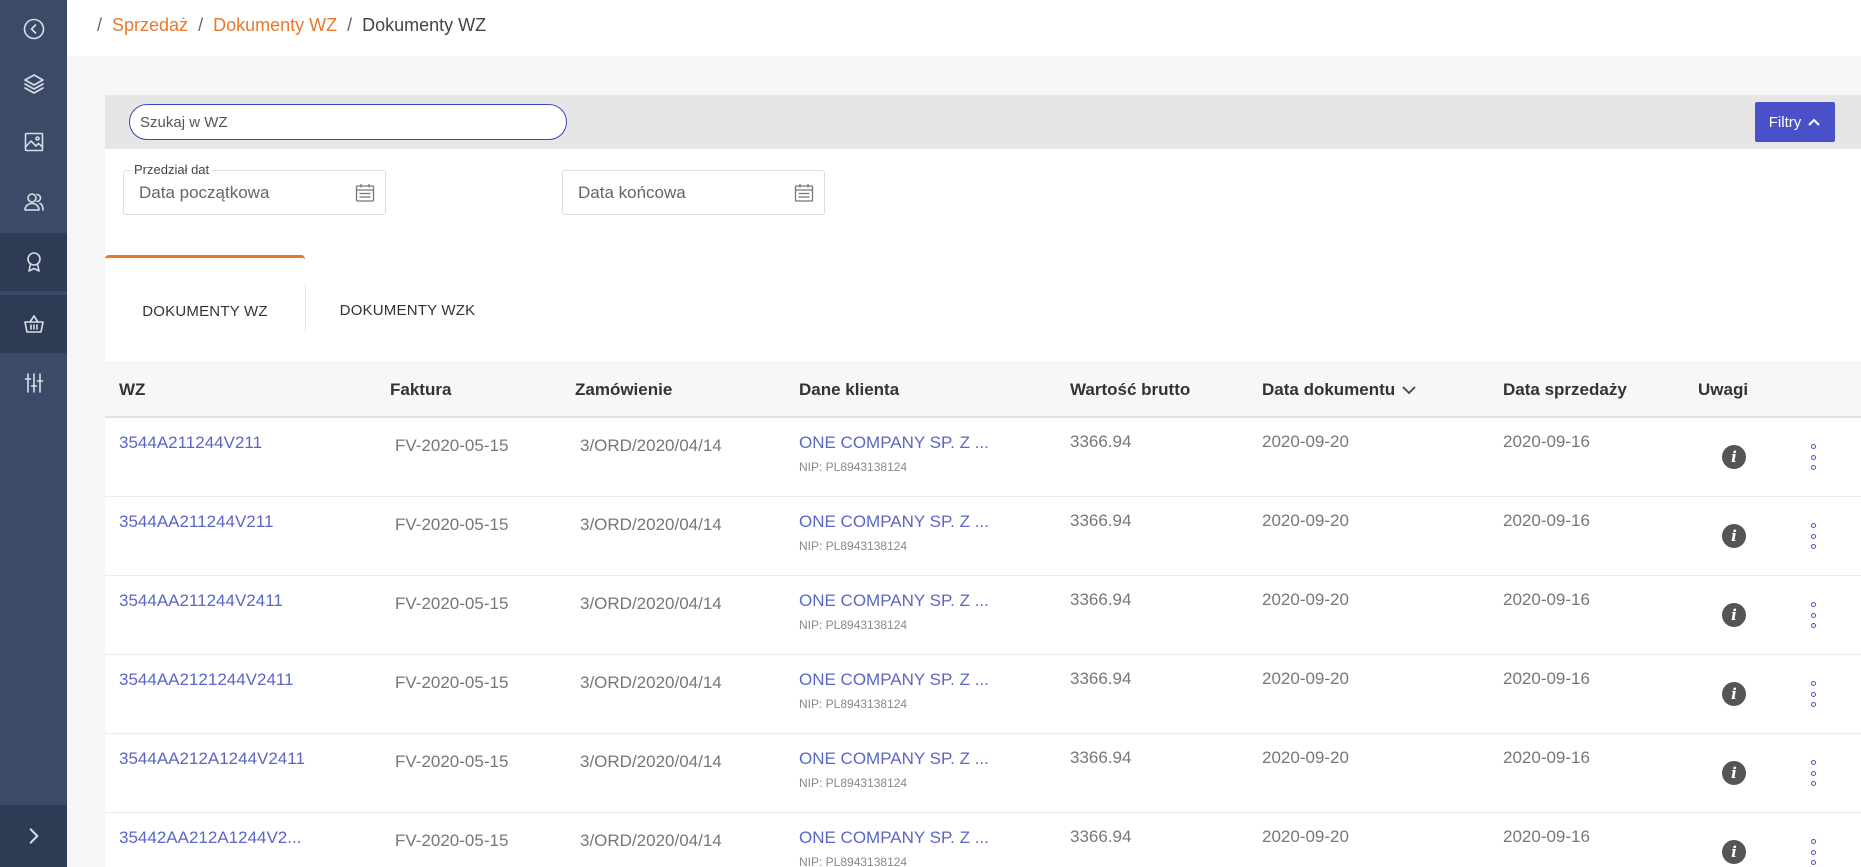 Image resolution: width=1861 pixels, height=867 pixels. What do you see at coordinates (420, 389) in the screenshot?
I see `column-header-invoice: Faktura` at bounding box center [420, 389].